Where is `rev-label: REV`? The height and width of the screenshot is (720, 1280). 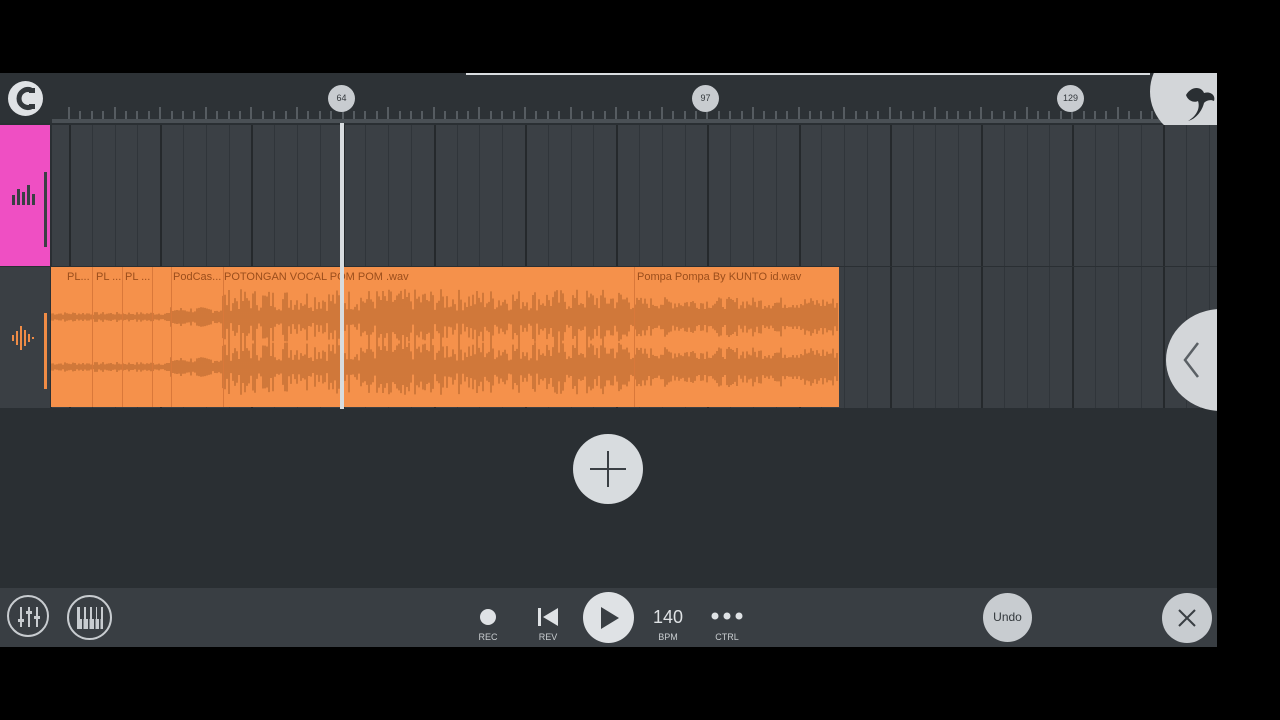
rev-label: REV is located at coordinates (548, 637).